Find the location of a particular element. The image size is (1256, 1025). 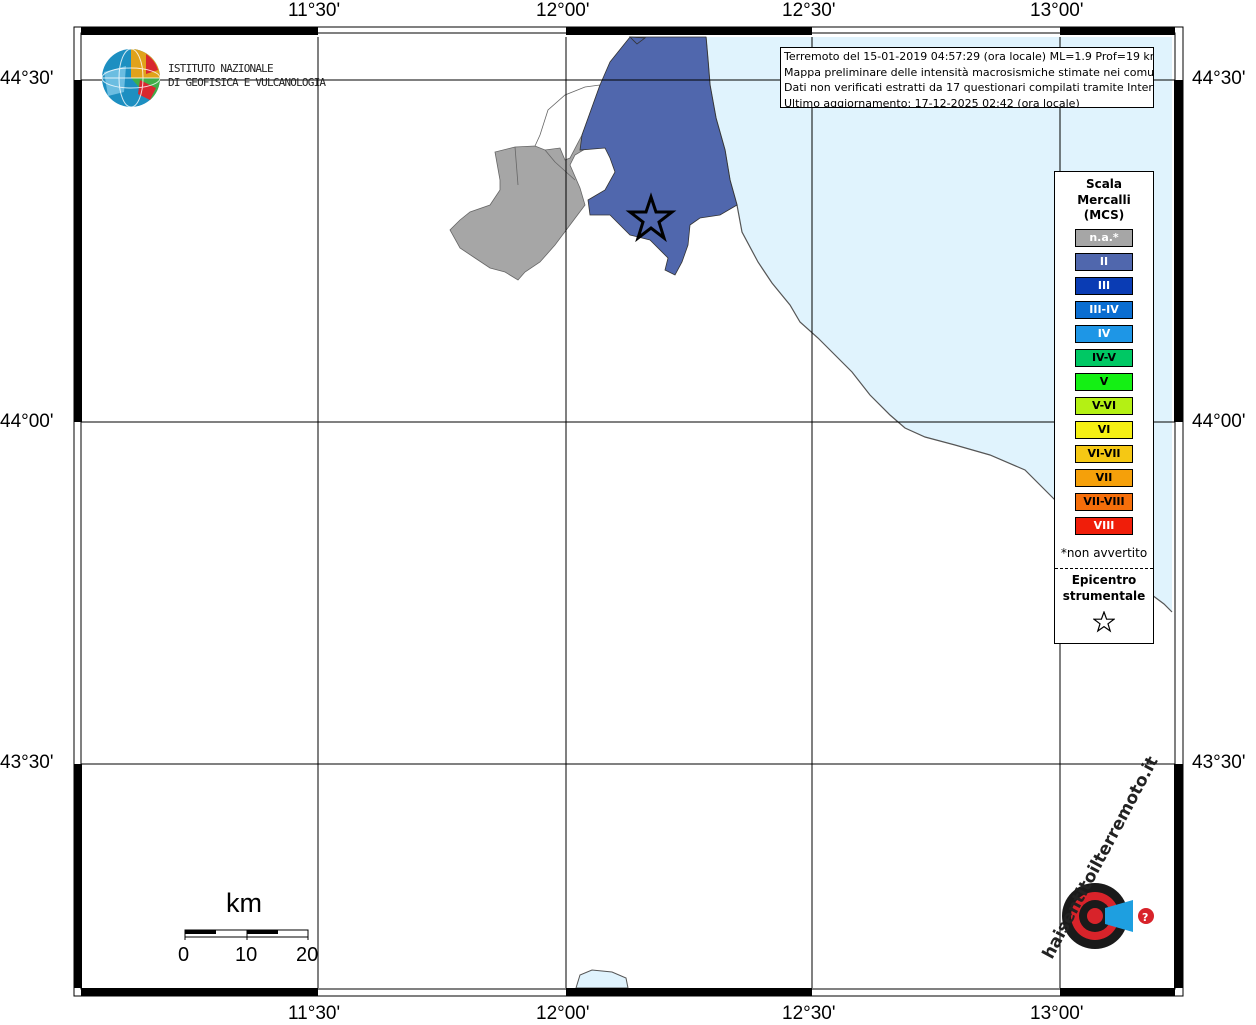

legend-title-line1: Scala is located at coordinates (1104, 184).